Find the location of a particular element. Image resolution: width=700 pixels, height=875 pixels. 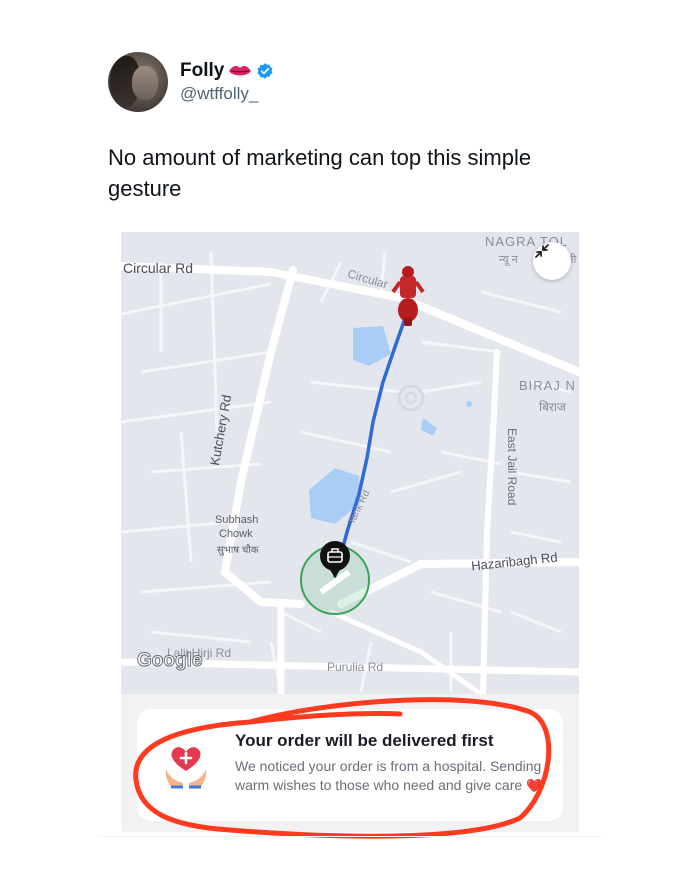

tweet-header: Folly @wtffolly_ is located at coordinates (191, 82).